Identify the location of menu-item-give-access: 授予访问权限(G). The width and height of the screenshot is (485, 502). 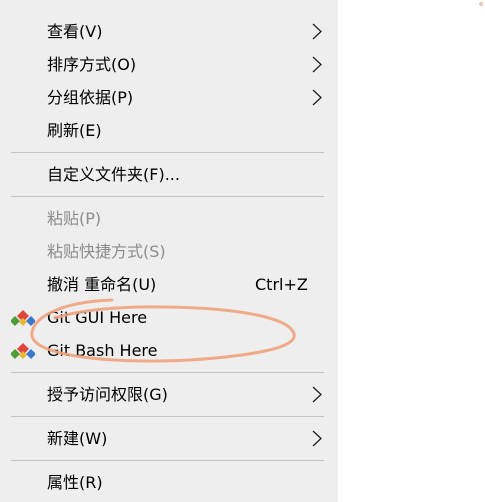
(169, 394).